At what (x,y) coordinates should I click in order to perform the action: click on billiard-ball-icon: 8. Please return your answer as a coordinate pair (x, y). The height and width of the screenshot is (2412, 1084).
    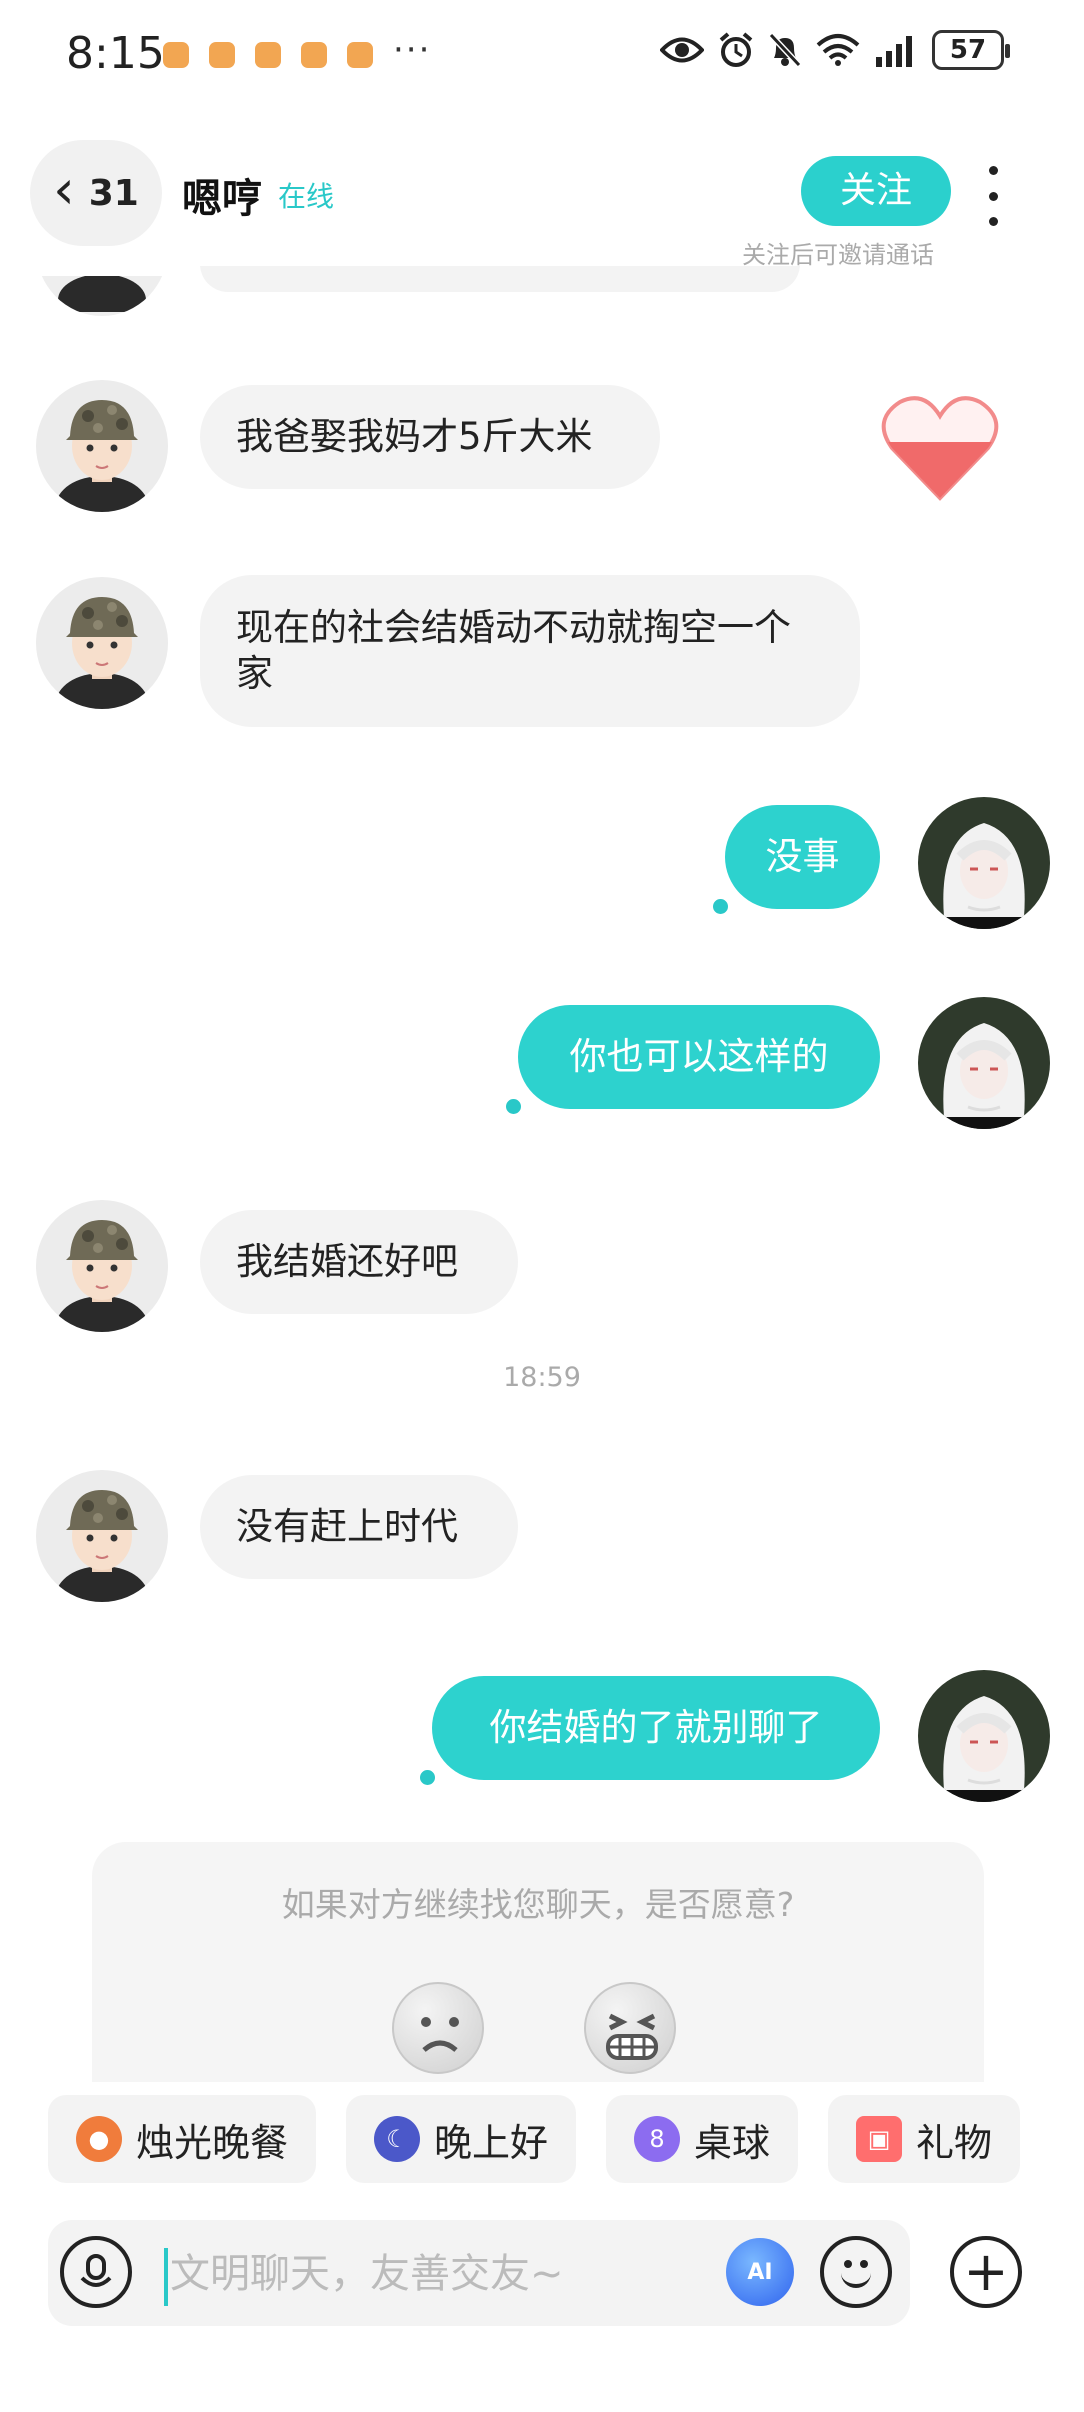
    Looking at the image, I should click on (657, 2139).